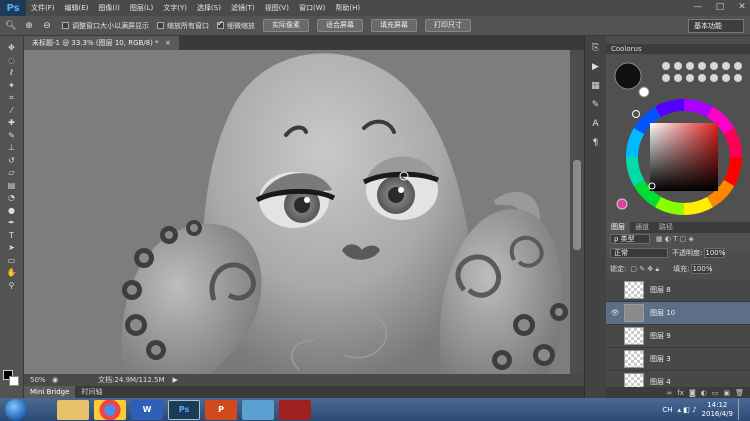 The height and width of the screenshot is (421, 750). What do you see at coordinates (615, 313) in the screenshot?
I see `visibility-eye-icon: 👁︎` at bounding box center [615, 313].